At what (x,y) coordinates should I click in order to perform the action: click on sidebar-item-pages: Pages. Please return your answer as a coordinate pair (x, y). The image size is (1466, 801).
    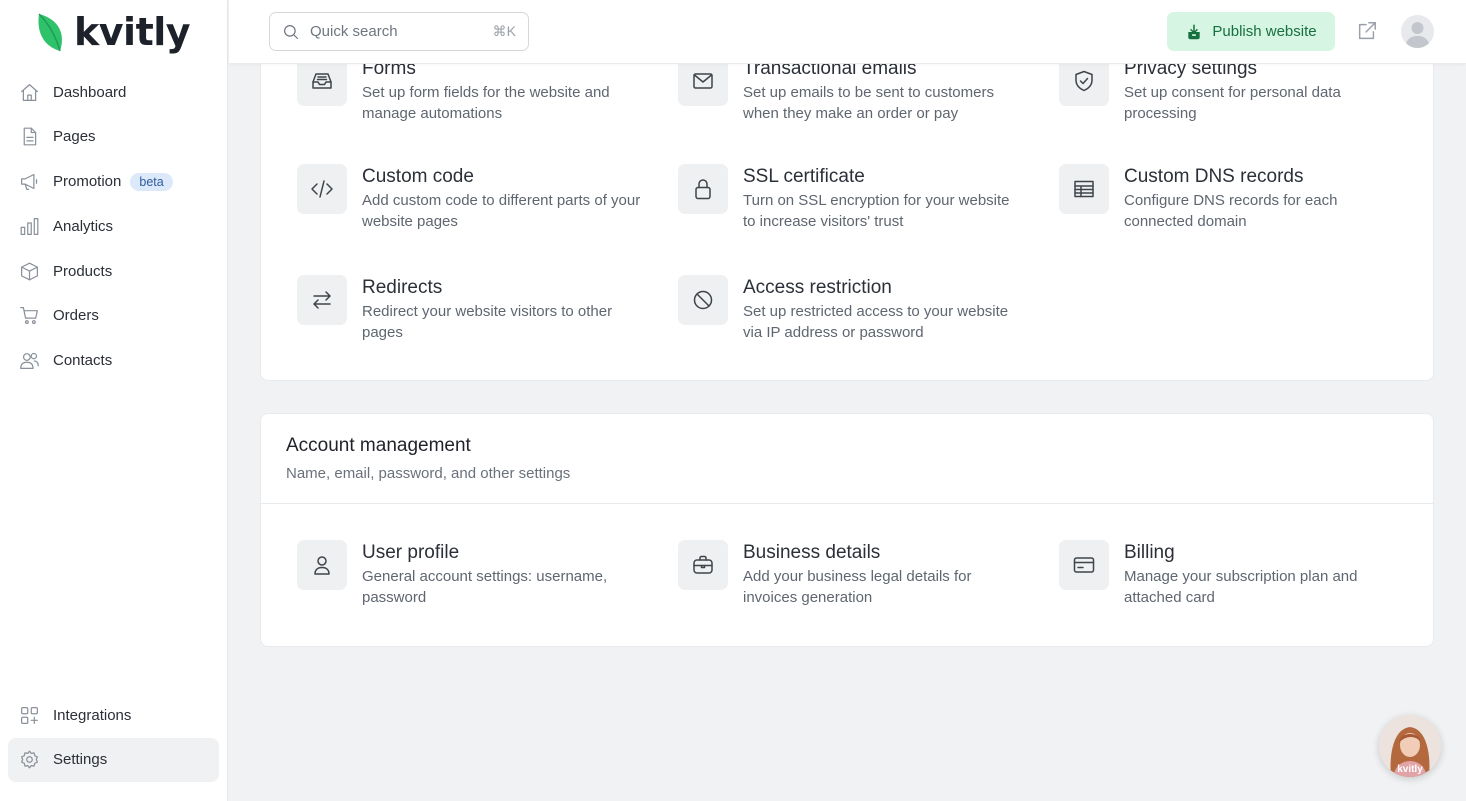
    Looking at the image, I should click on (113, 137).